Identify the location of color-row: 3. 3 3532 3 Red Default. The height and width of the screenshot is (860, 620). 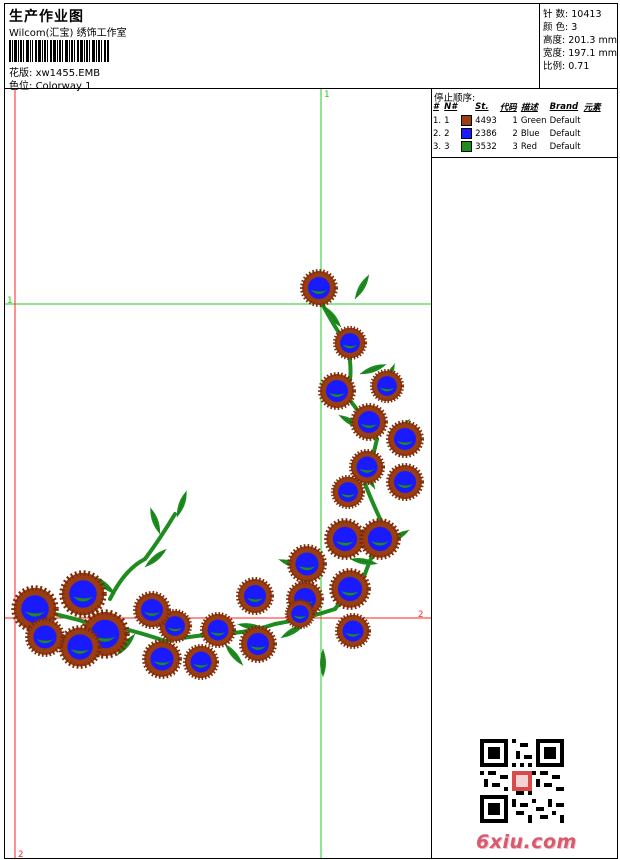
(519, 146).